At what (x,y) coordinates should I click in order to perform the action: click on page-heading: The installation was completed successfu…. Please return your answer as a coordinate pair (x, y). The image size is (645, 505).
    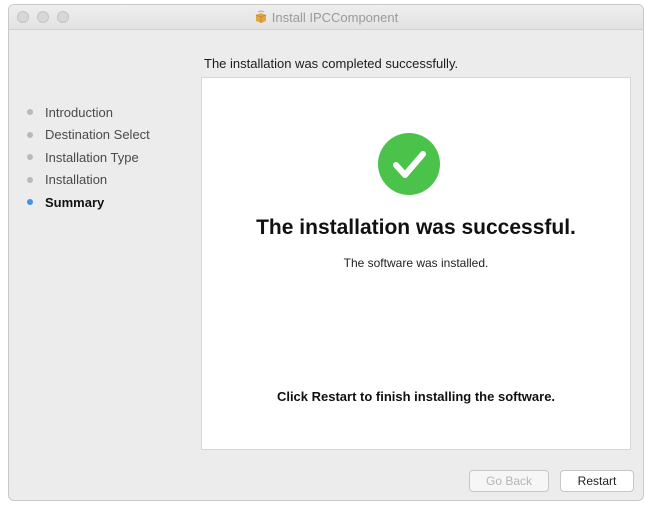
    Looking at the image, I should click on (331, 63).